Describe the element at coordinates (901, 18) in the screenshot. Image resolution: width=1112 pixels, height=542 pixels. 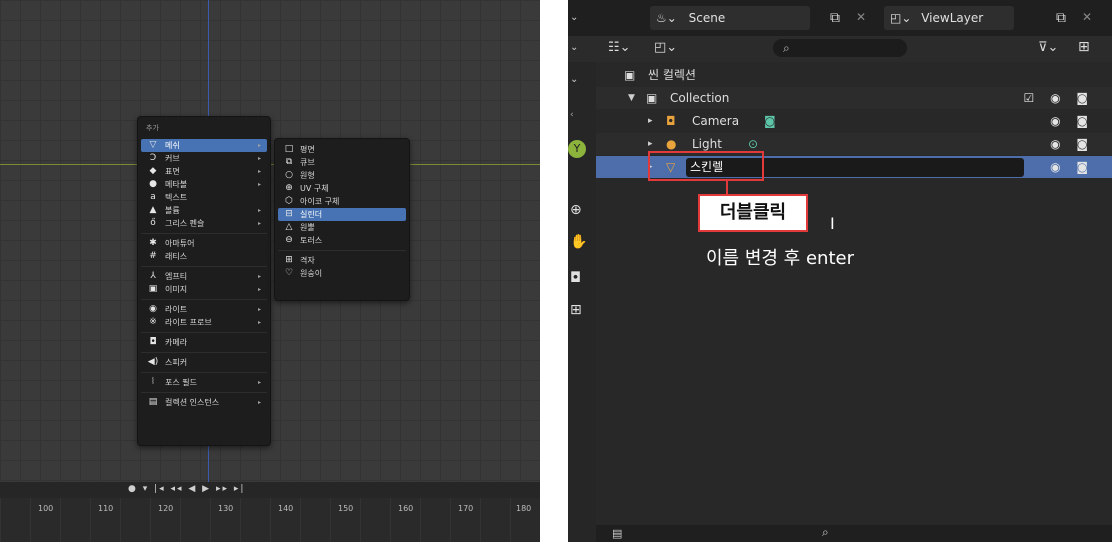
I see `viewlayer-icon: ◰⌄` at that location.